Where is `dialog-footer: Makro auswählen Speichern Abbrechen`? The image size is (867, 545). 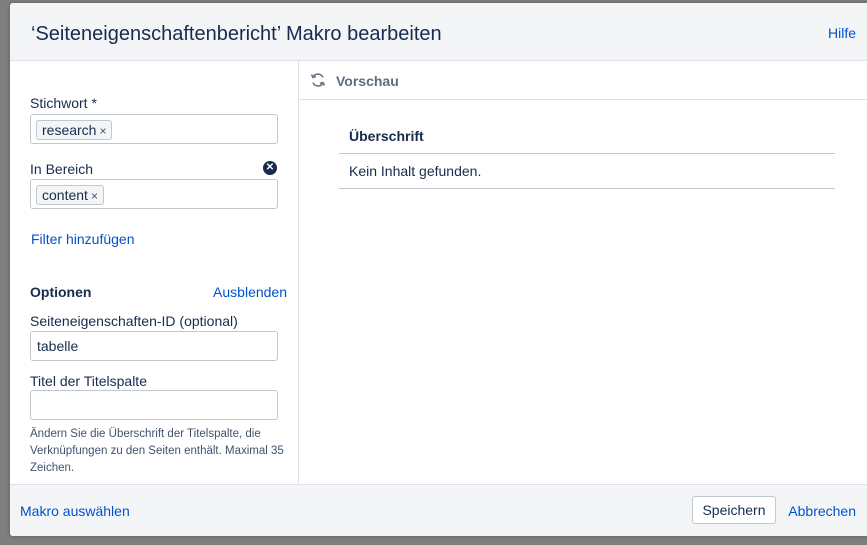 dialog-footer: Makro auswählen Speichern Abbrechen is located at coordinates (438, 510).